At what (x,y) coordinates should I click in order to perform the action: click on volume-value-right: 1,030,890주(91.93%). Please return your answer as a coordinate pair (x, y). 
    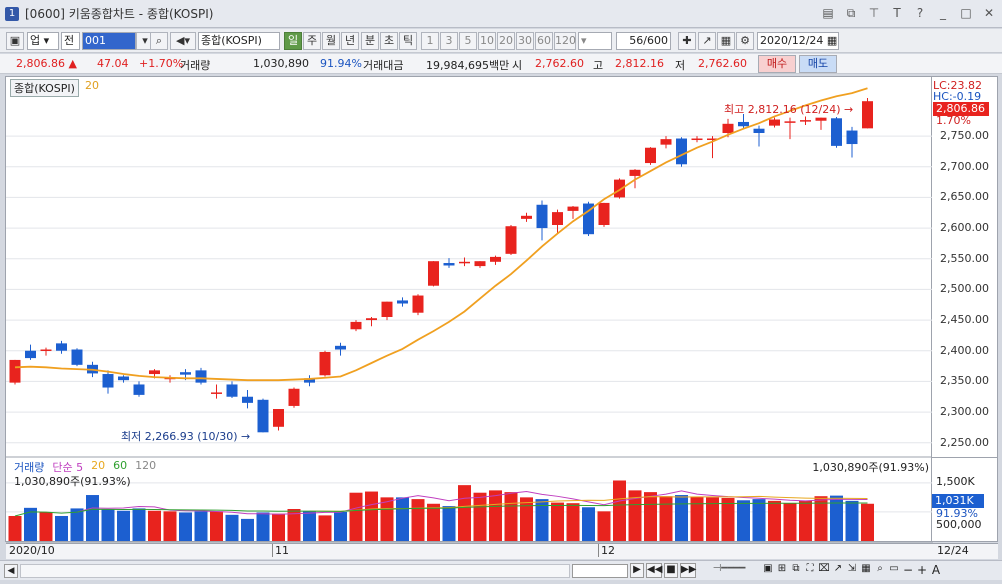
    Looking at the image, I should click on (870, 467).